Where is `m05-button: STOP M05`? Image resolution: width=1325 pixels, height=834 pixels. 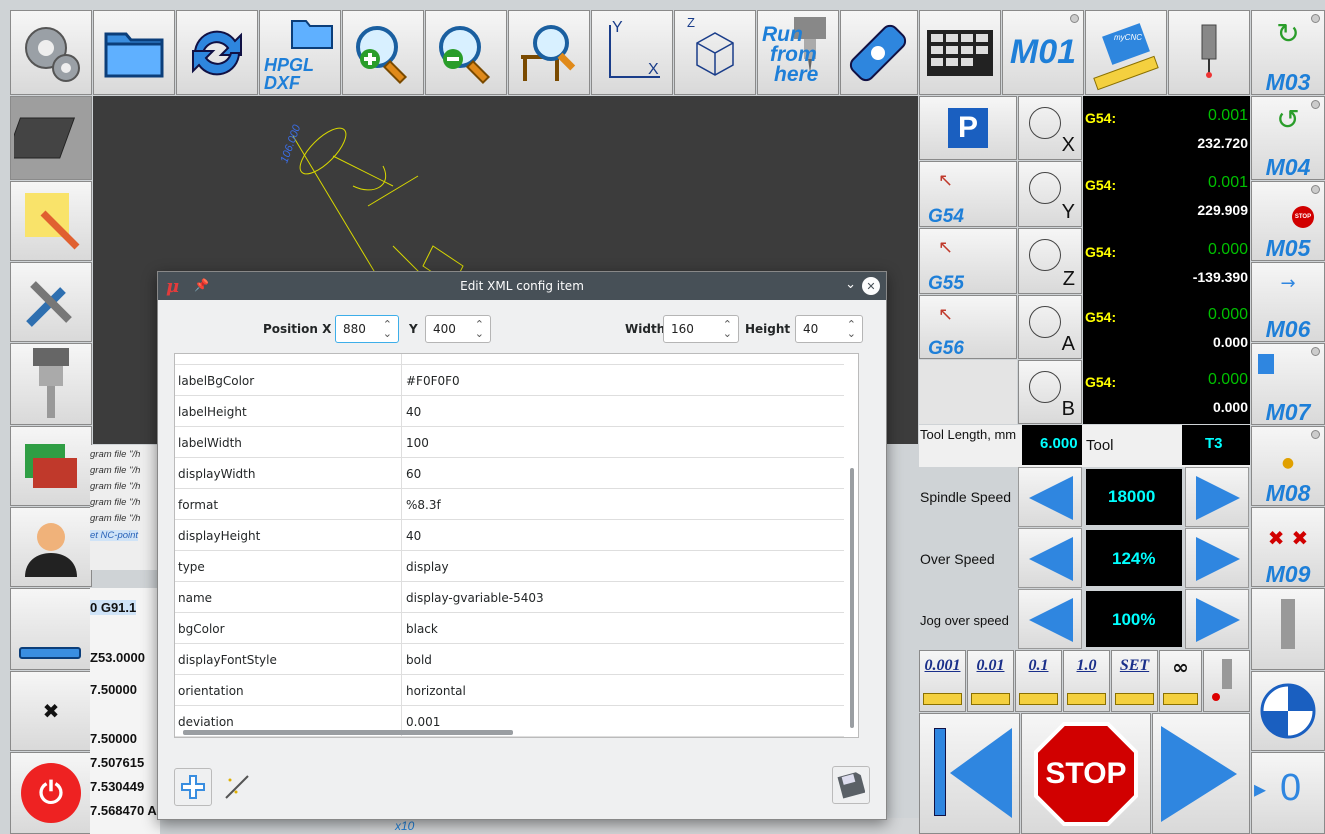 m05-button: STOP M05 is located at coordinates (1288, 221).